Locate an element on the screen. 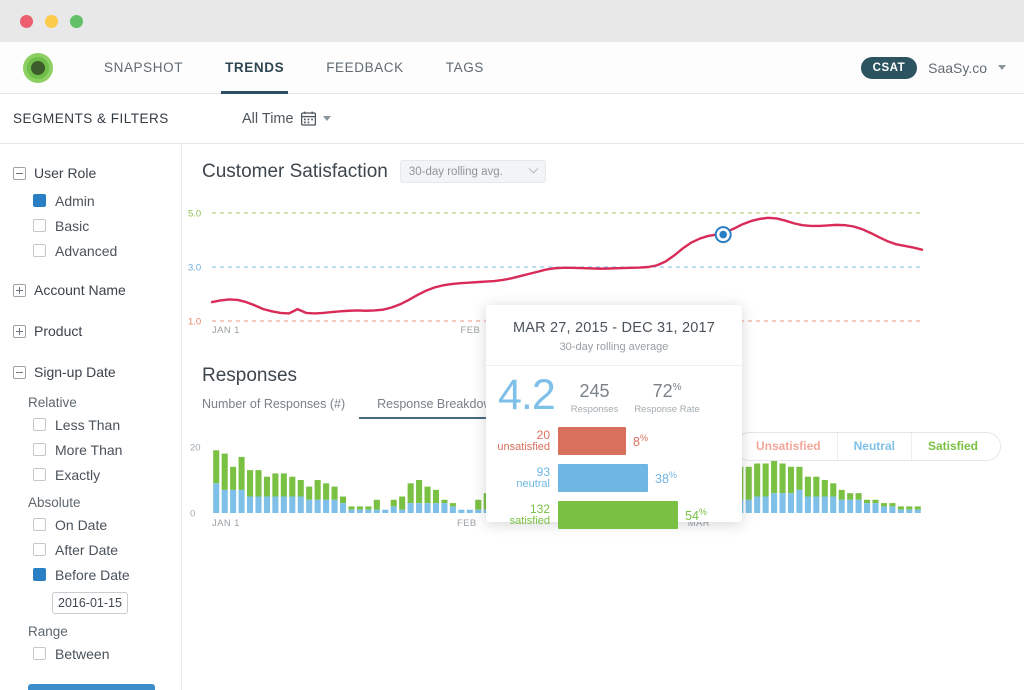  checkbox-row-after-date: After Date is located at coordinates (90, 549).